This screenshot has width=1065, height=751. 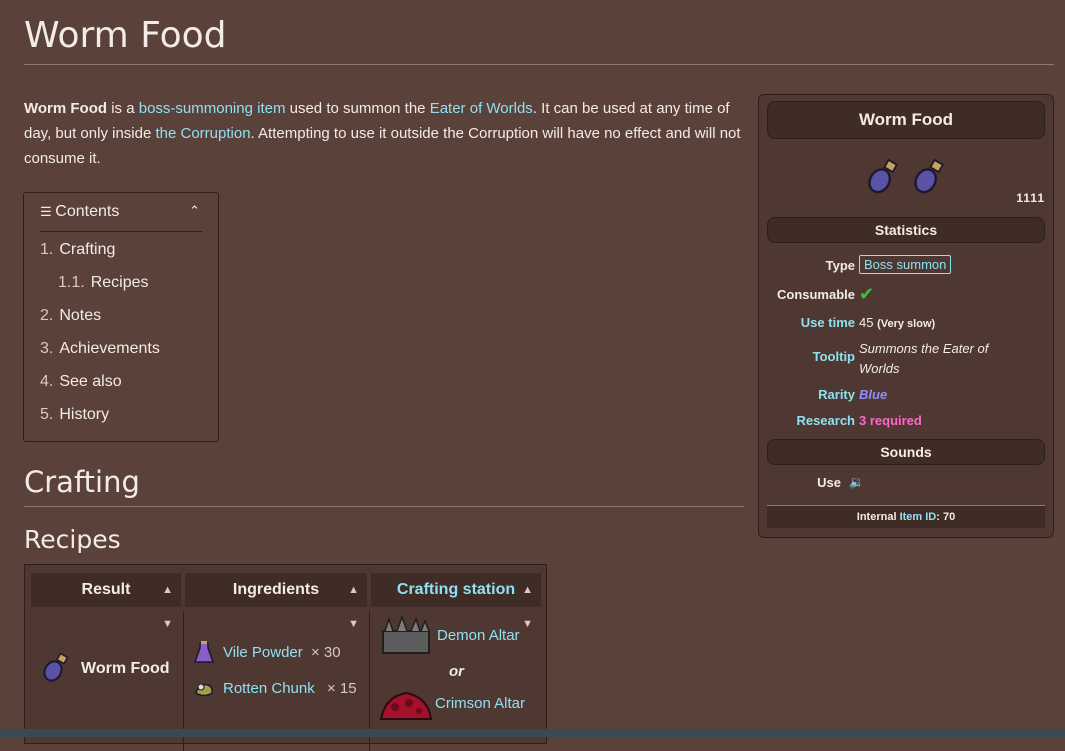 What do you see at coordinates (905, 264) in the screenshot?
I see `type-link: Boss summon` at bounding box center [905, 264].